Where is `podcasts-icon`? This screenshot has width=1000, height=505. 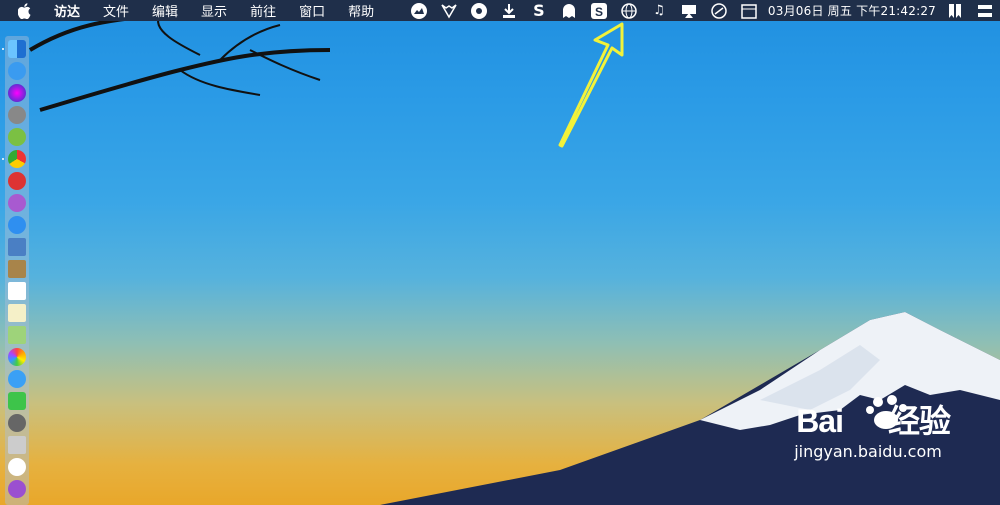 podcasts-icon is located at coordinates (17, 489).